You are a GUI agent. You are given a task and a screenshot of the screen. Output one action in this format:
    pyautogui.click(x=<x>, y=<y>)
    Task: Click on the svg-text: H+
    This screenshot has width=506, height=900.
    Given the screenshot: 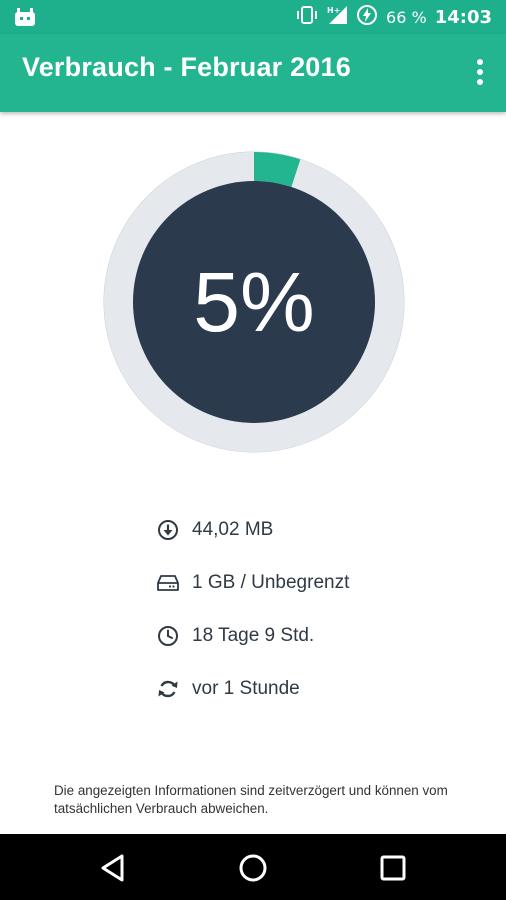 What is the action you would take?
    pyautogui.click(x=333, y=10)
    